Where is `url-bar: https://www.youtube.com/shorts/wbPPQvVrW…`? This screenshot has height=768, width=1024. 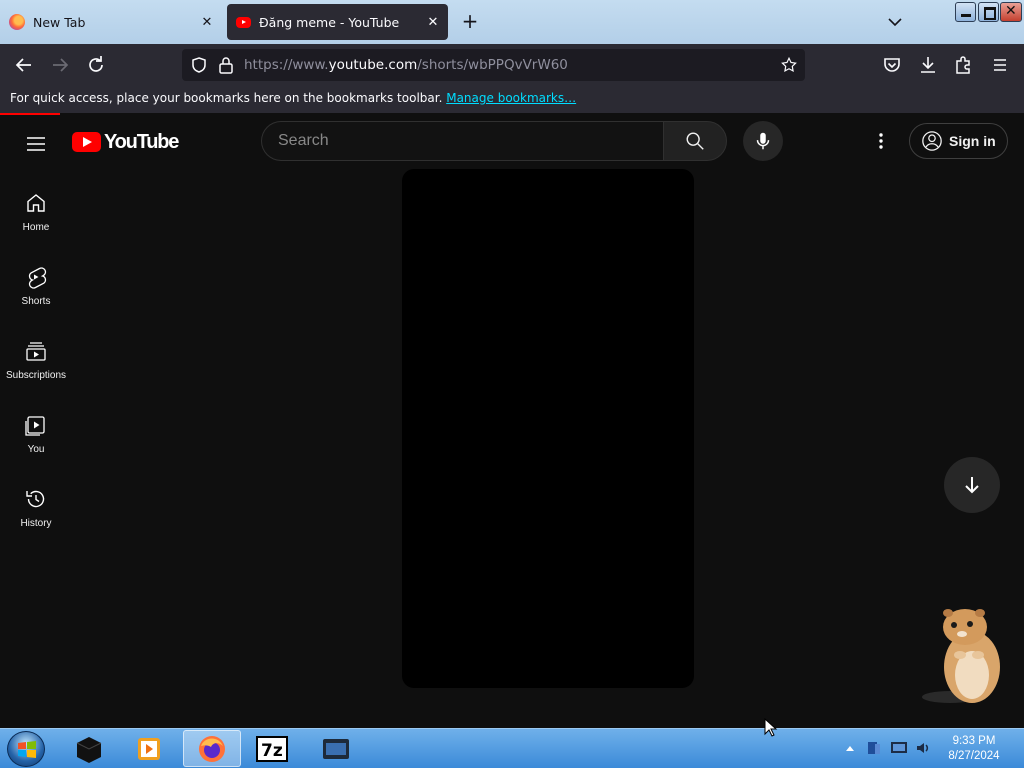
url-bar: https://www.youtube.com/shorts/wbPPQvVrW… is located at coordinates (493, 65).